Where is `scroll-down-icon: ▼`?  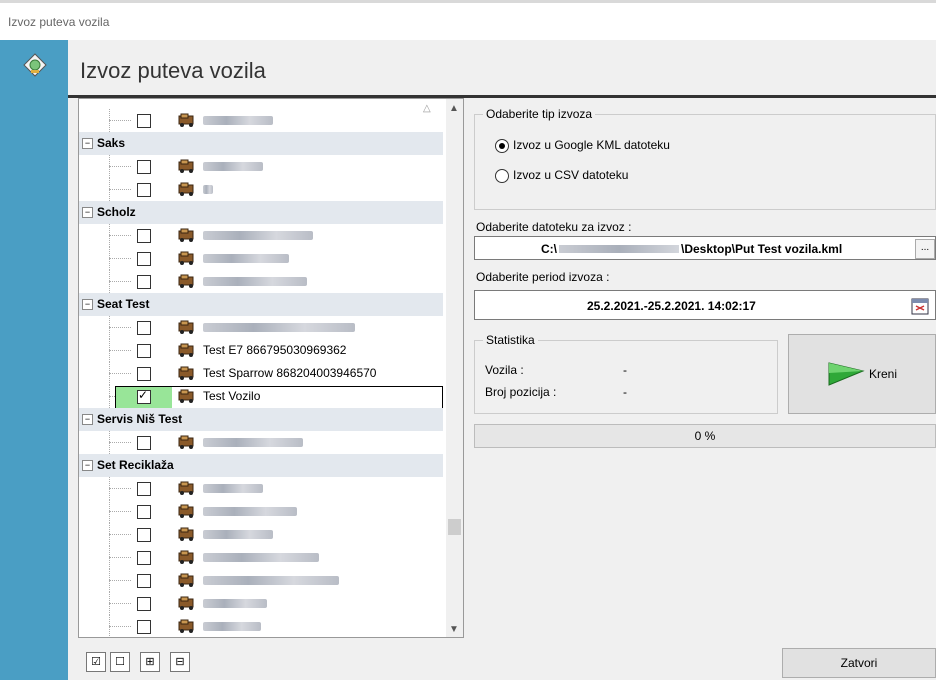
scroll-down-icon: ▼ is located at coordinates (454, 629).